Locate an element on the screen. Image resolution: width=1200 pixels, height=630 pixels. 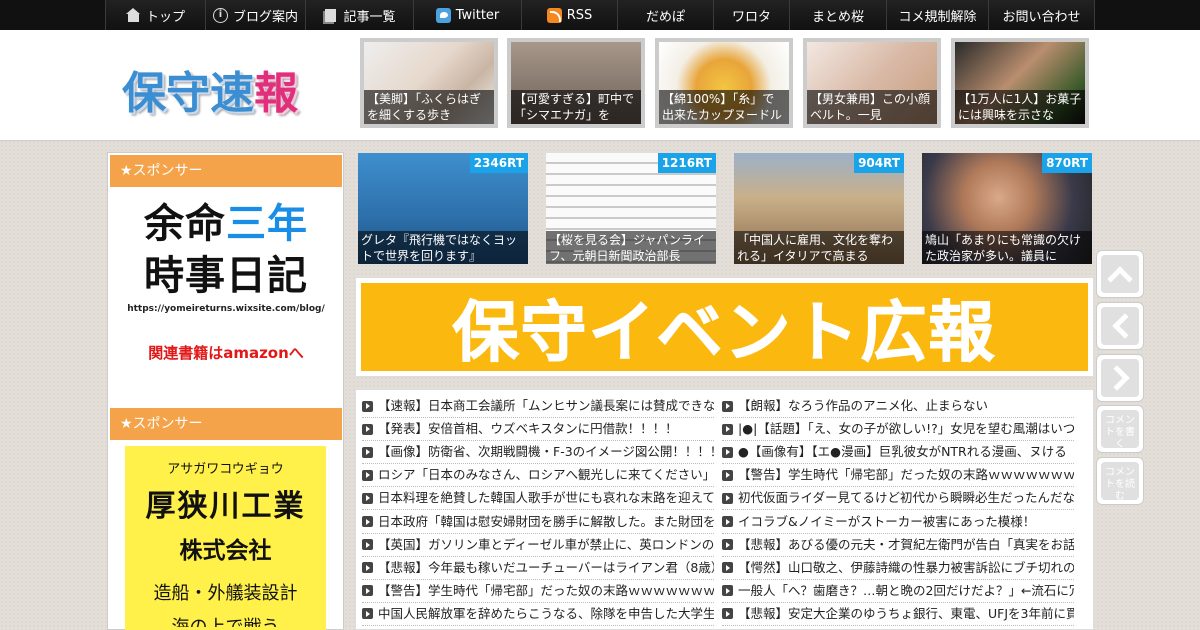
article-link: ●【画像有】【エ●漫画】巨乳彼女がNTRれる漫画、ヌける is located at coordinates (898, 453).